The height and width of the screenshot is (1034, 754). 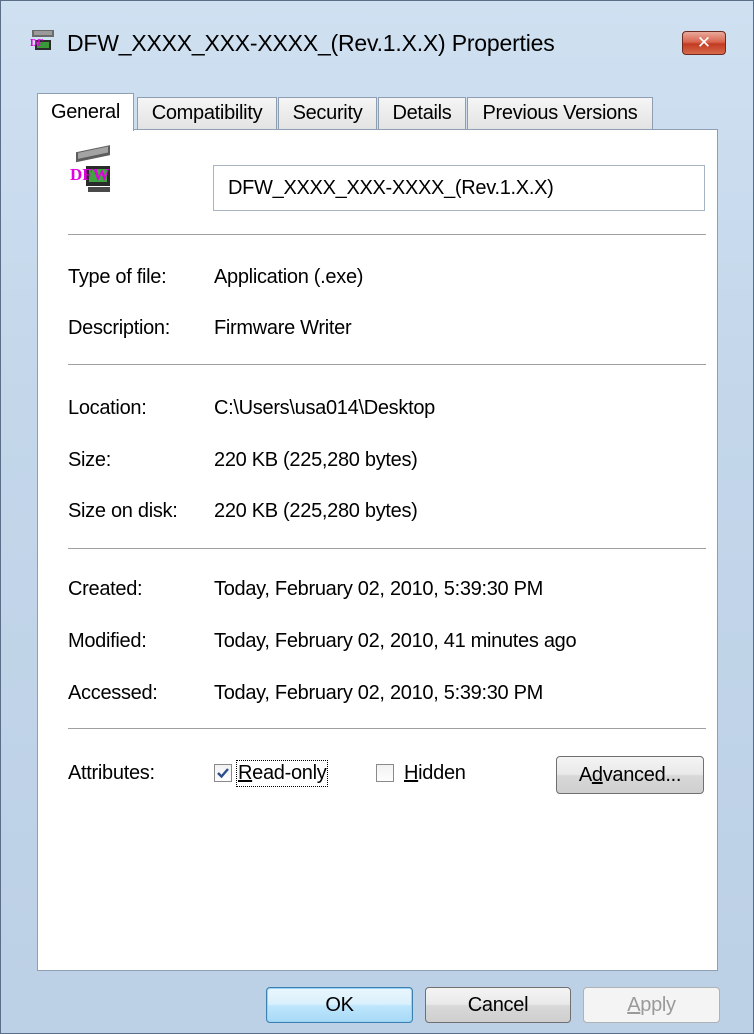 I want to click on read-only-checkbox, so click(x=223, y=773).